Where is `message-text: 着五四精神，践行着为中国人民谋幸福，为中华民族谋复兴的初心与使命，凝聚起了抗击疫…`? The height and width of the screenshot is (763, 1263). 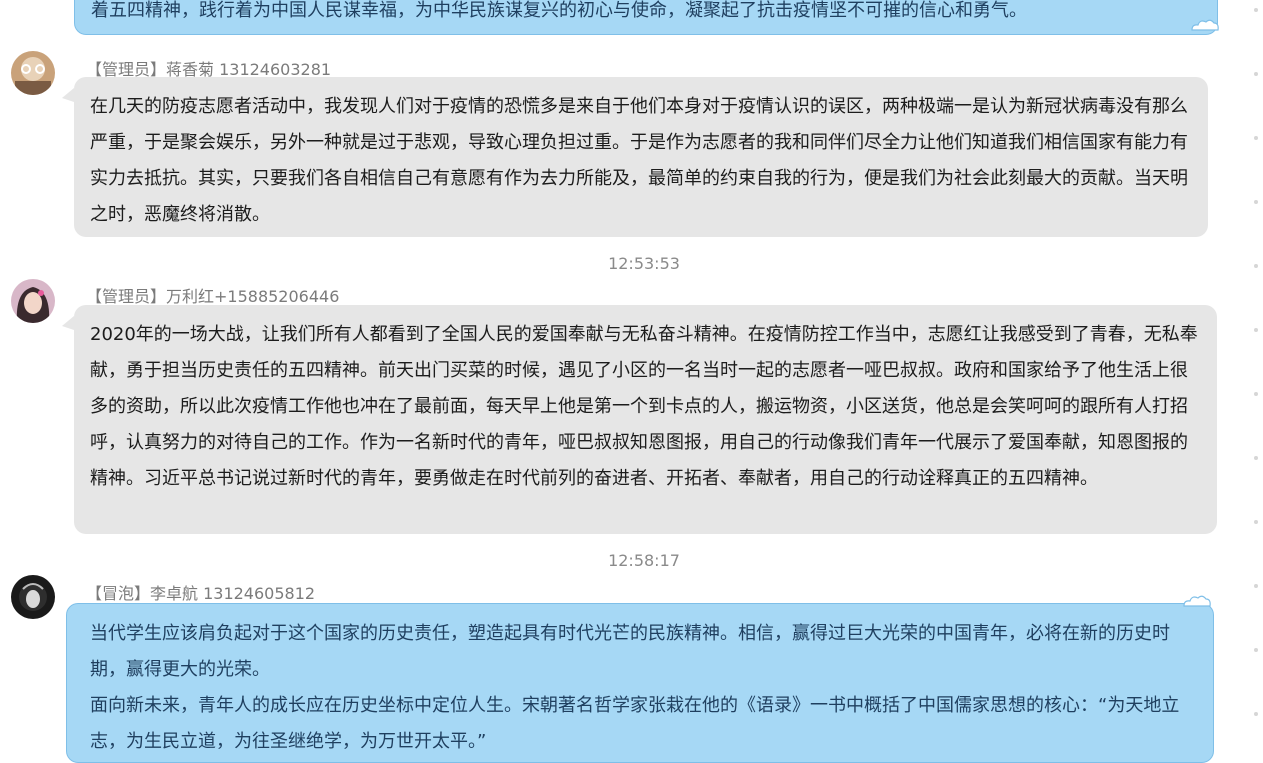
message-text: 着五四精神，践行着为中国人民谋幸福，为中华民族谋复兴的初心与使命，凝聚起了抗击疫… is located at coordinates (559, 10).